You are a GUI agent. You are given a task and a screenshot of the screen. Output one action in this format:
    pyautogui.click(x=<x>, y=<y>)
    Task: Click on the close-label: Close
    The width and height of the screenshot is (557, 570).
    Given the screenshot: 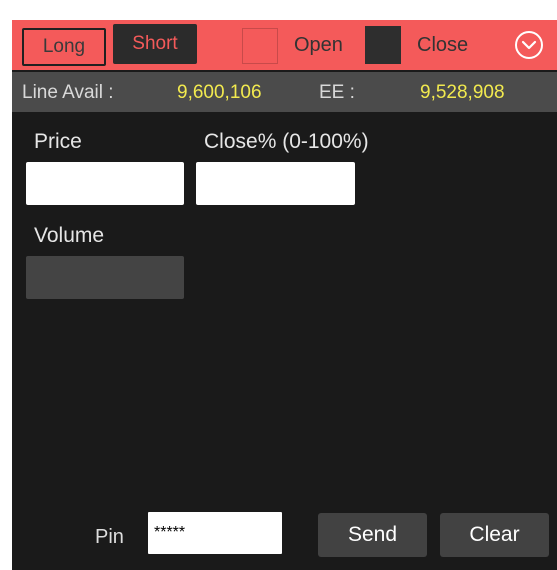 What is the action you would take?
    pyautogui.click(x=443, y=45)
    